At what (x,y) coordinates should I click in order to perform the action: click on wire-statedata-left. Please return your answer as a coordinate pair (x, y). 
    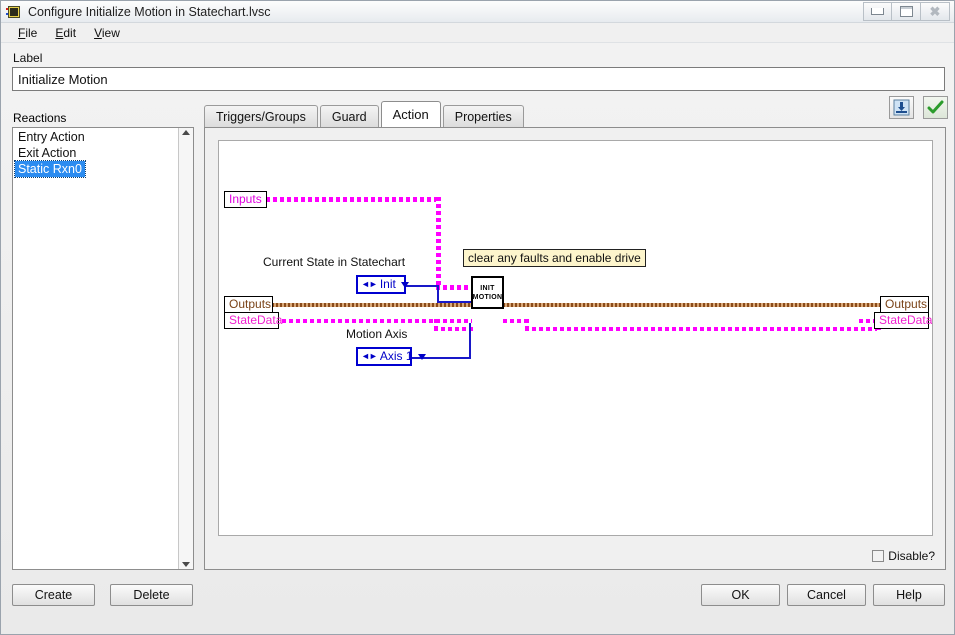
    Looking at the image, I should click on (370, 321).